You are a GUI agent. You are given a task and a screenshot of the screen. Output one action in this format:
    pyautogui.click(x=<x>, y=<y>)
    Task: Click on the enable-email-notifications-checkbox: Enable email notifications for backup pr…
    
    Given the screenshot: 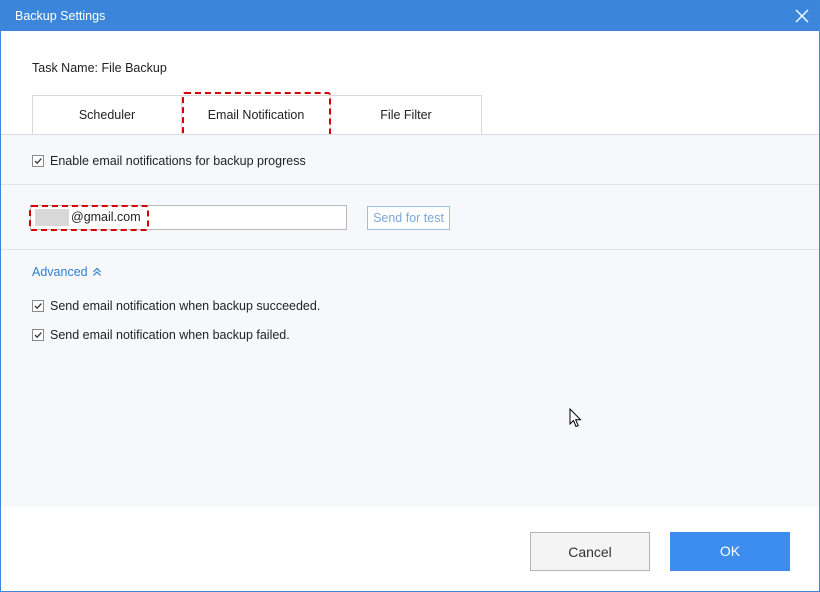 What is the action you would take?
    pyautogui.click(x=169, y=161)
    